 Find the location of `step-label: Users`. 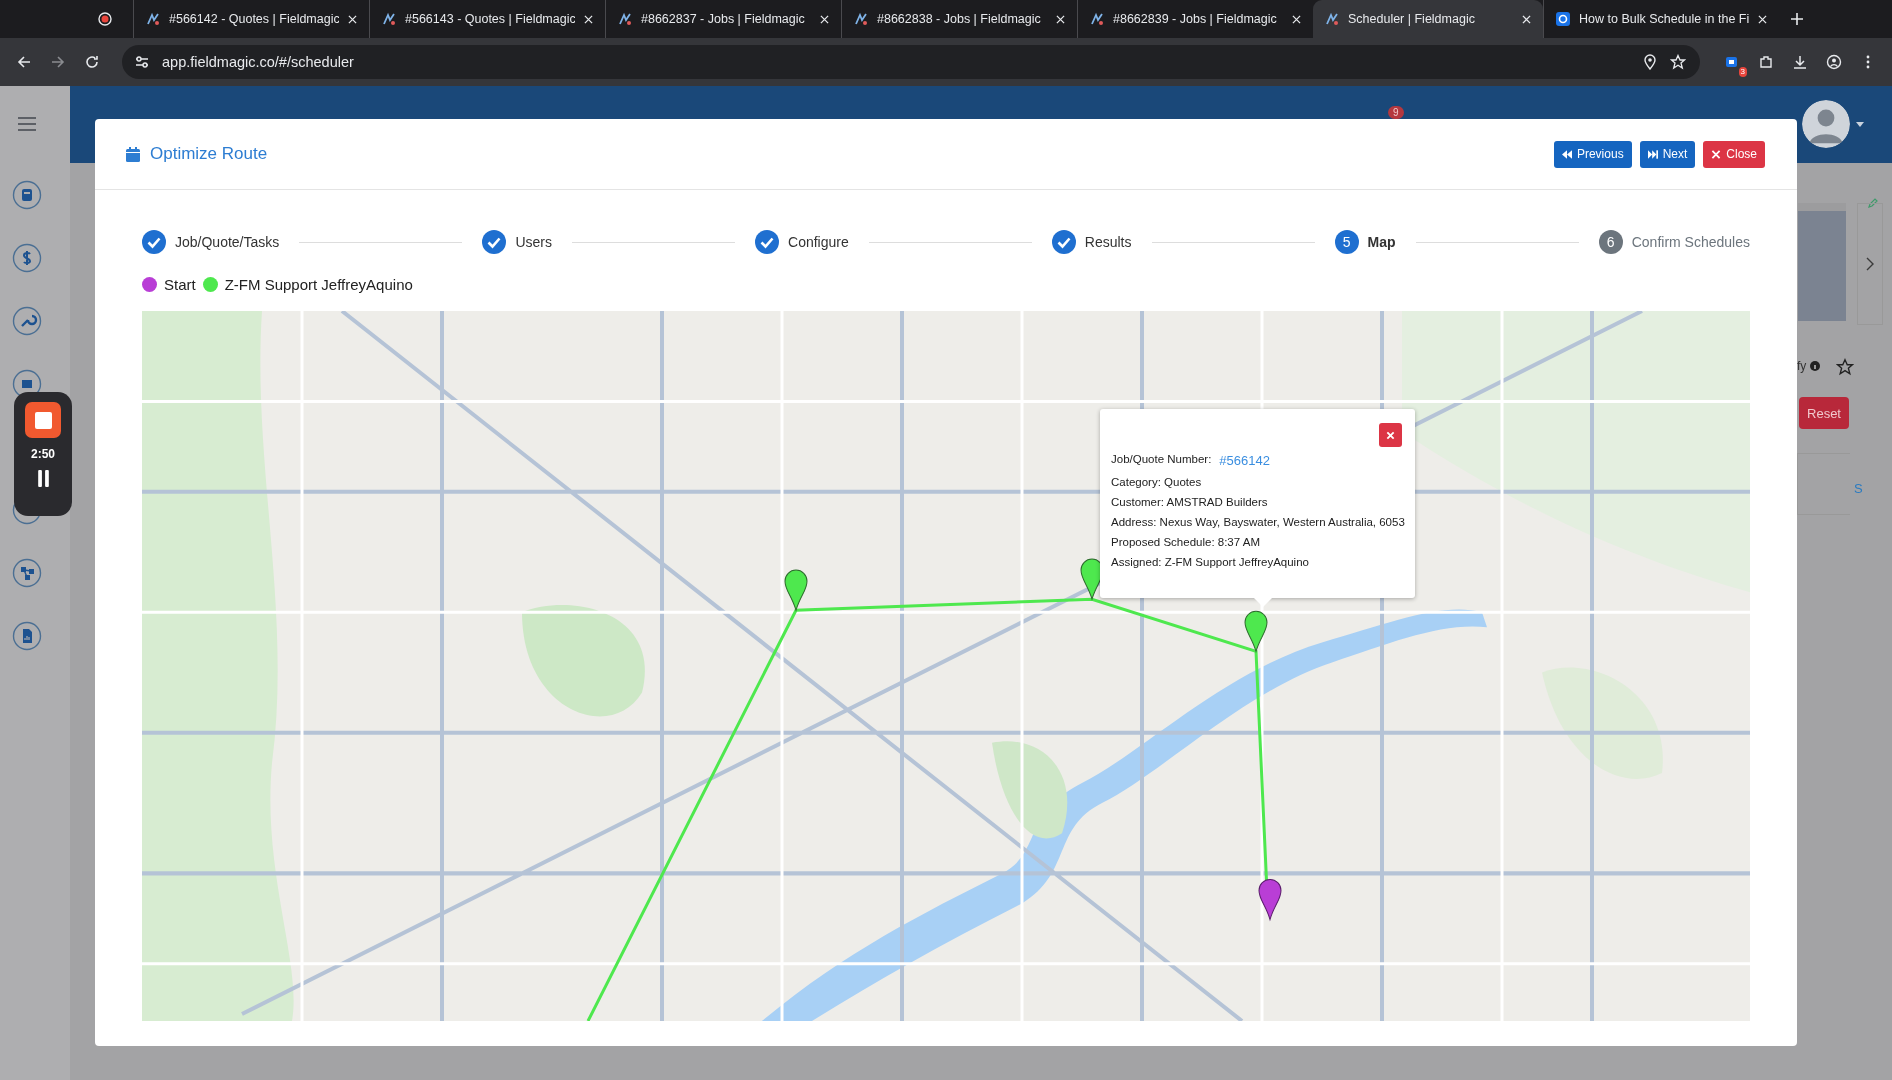

step-label: Users is located at coordinates (533, 242).